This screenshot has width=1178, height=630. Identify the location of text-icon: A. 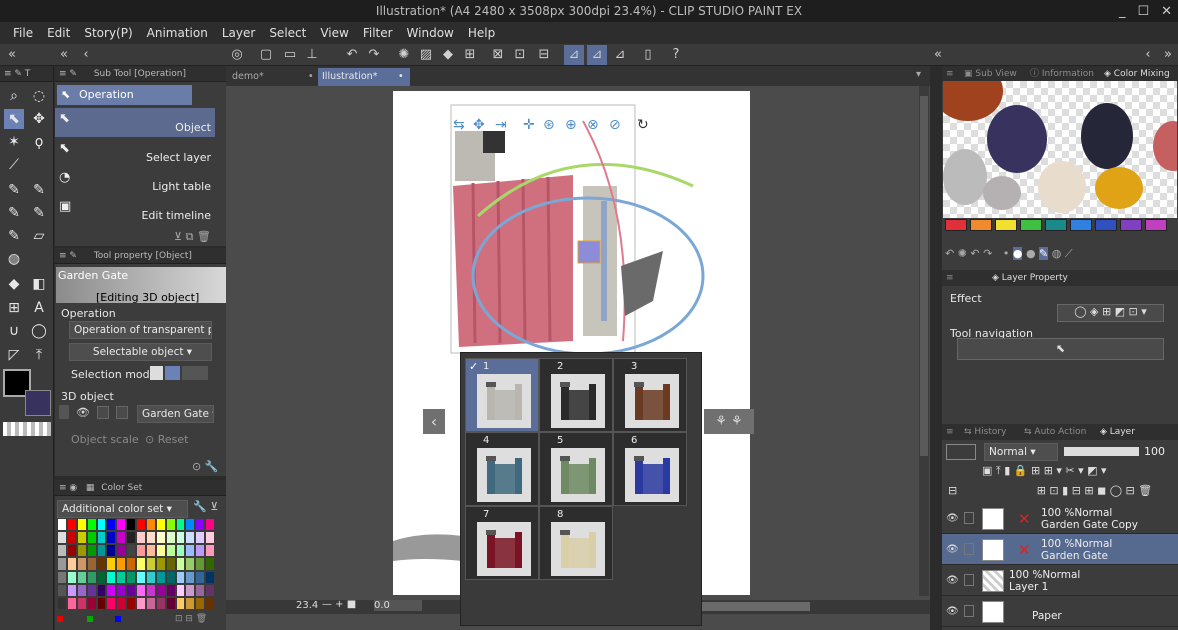
(39, 308).